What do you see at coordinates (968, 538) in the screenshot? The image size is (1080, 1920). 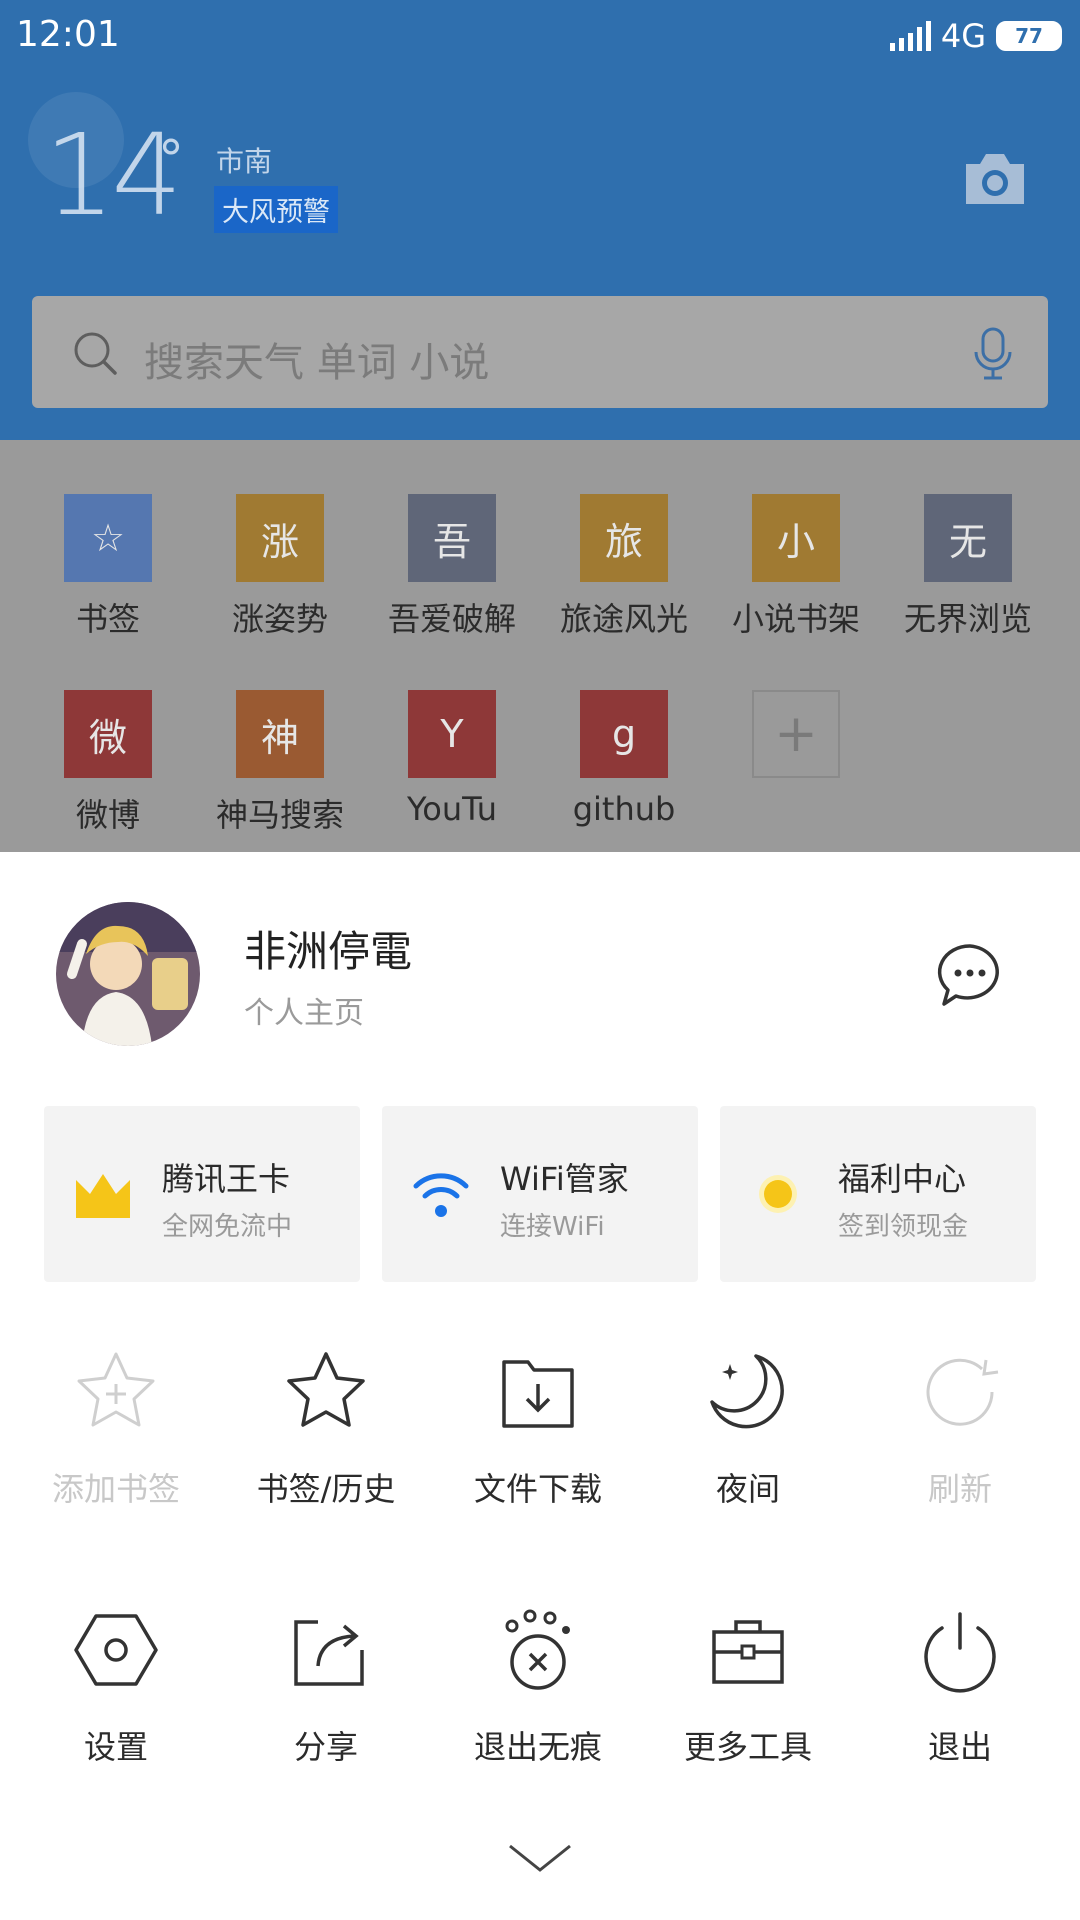 I see `shortcut-tile: 无` at bounding box center [968, 538].